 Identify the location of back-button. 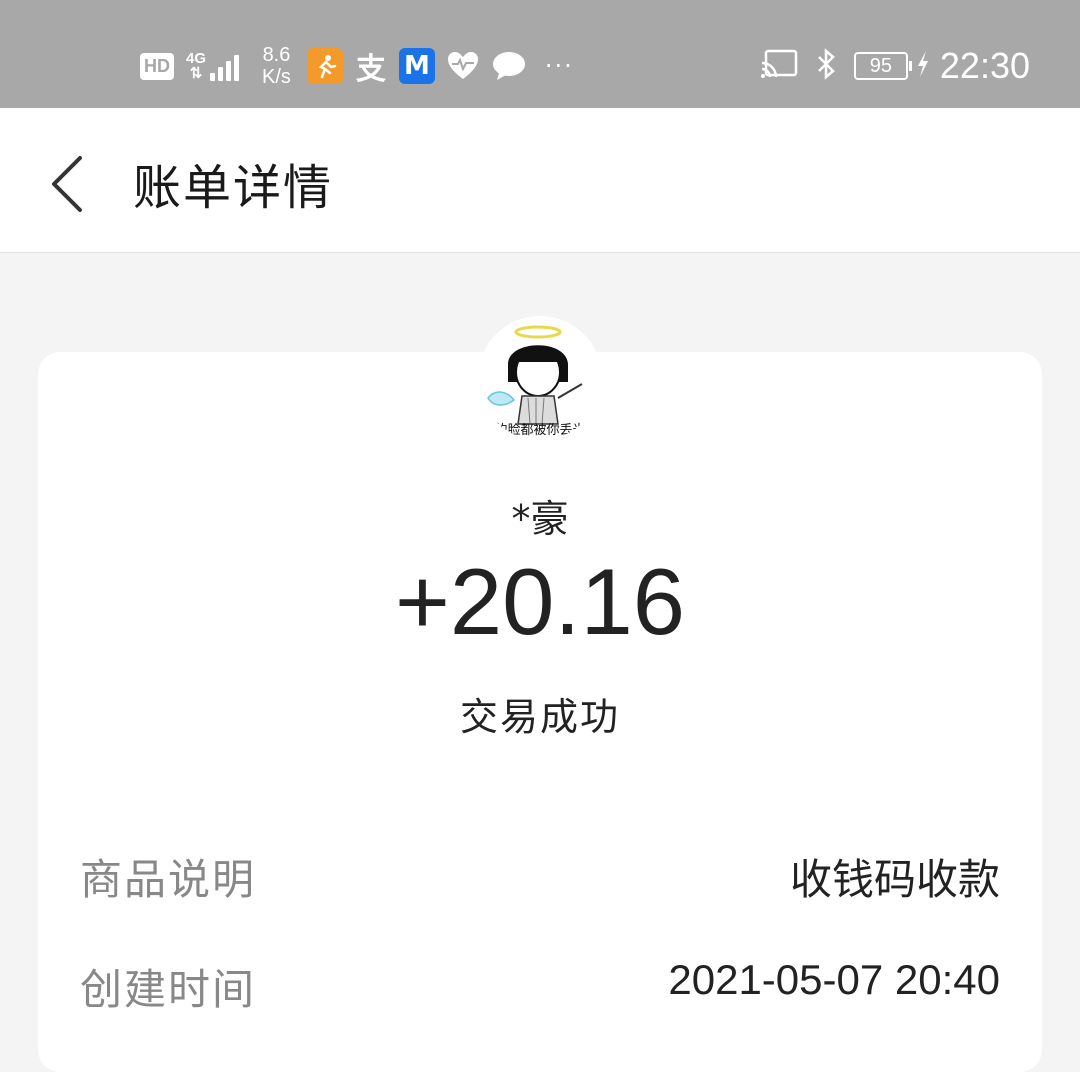
(66, 184).